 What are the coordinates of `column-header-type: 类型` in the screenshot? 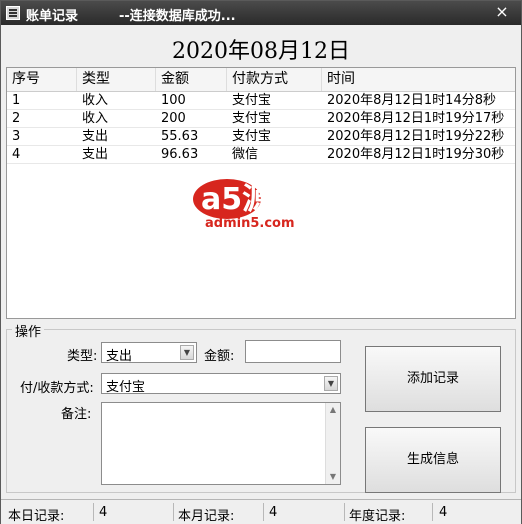 It's located at (116, 79).